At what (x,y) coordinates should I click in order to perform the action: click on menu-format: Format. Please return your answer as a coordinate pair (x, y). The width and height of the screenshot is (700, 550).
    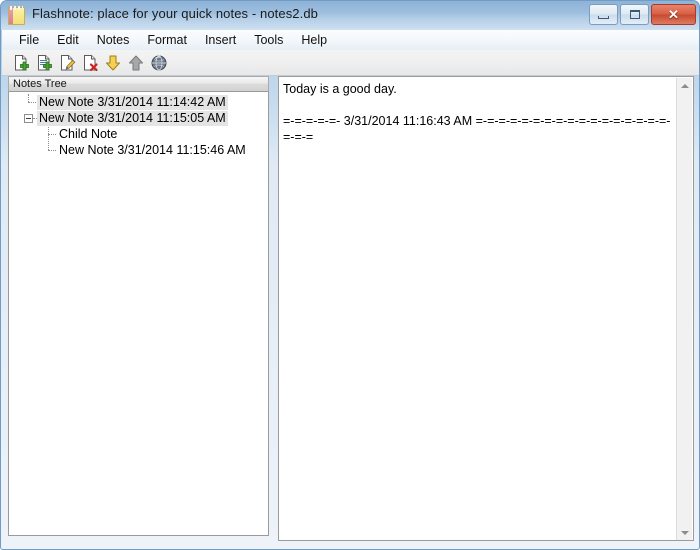
    Looking at the image, I should click on (167, 40).